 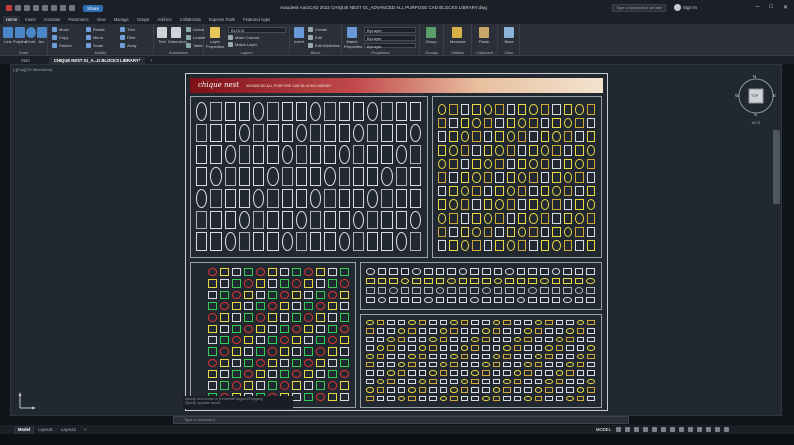 What do you see at coordinates (45, 8) in the screenshot?
I see `save-as-icon` at bounding box center [45, 8].